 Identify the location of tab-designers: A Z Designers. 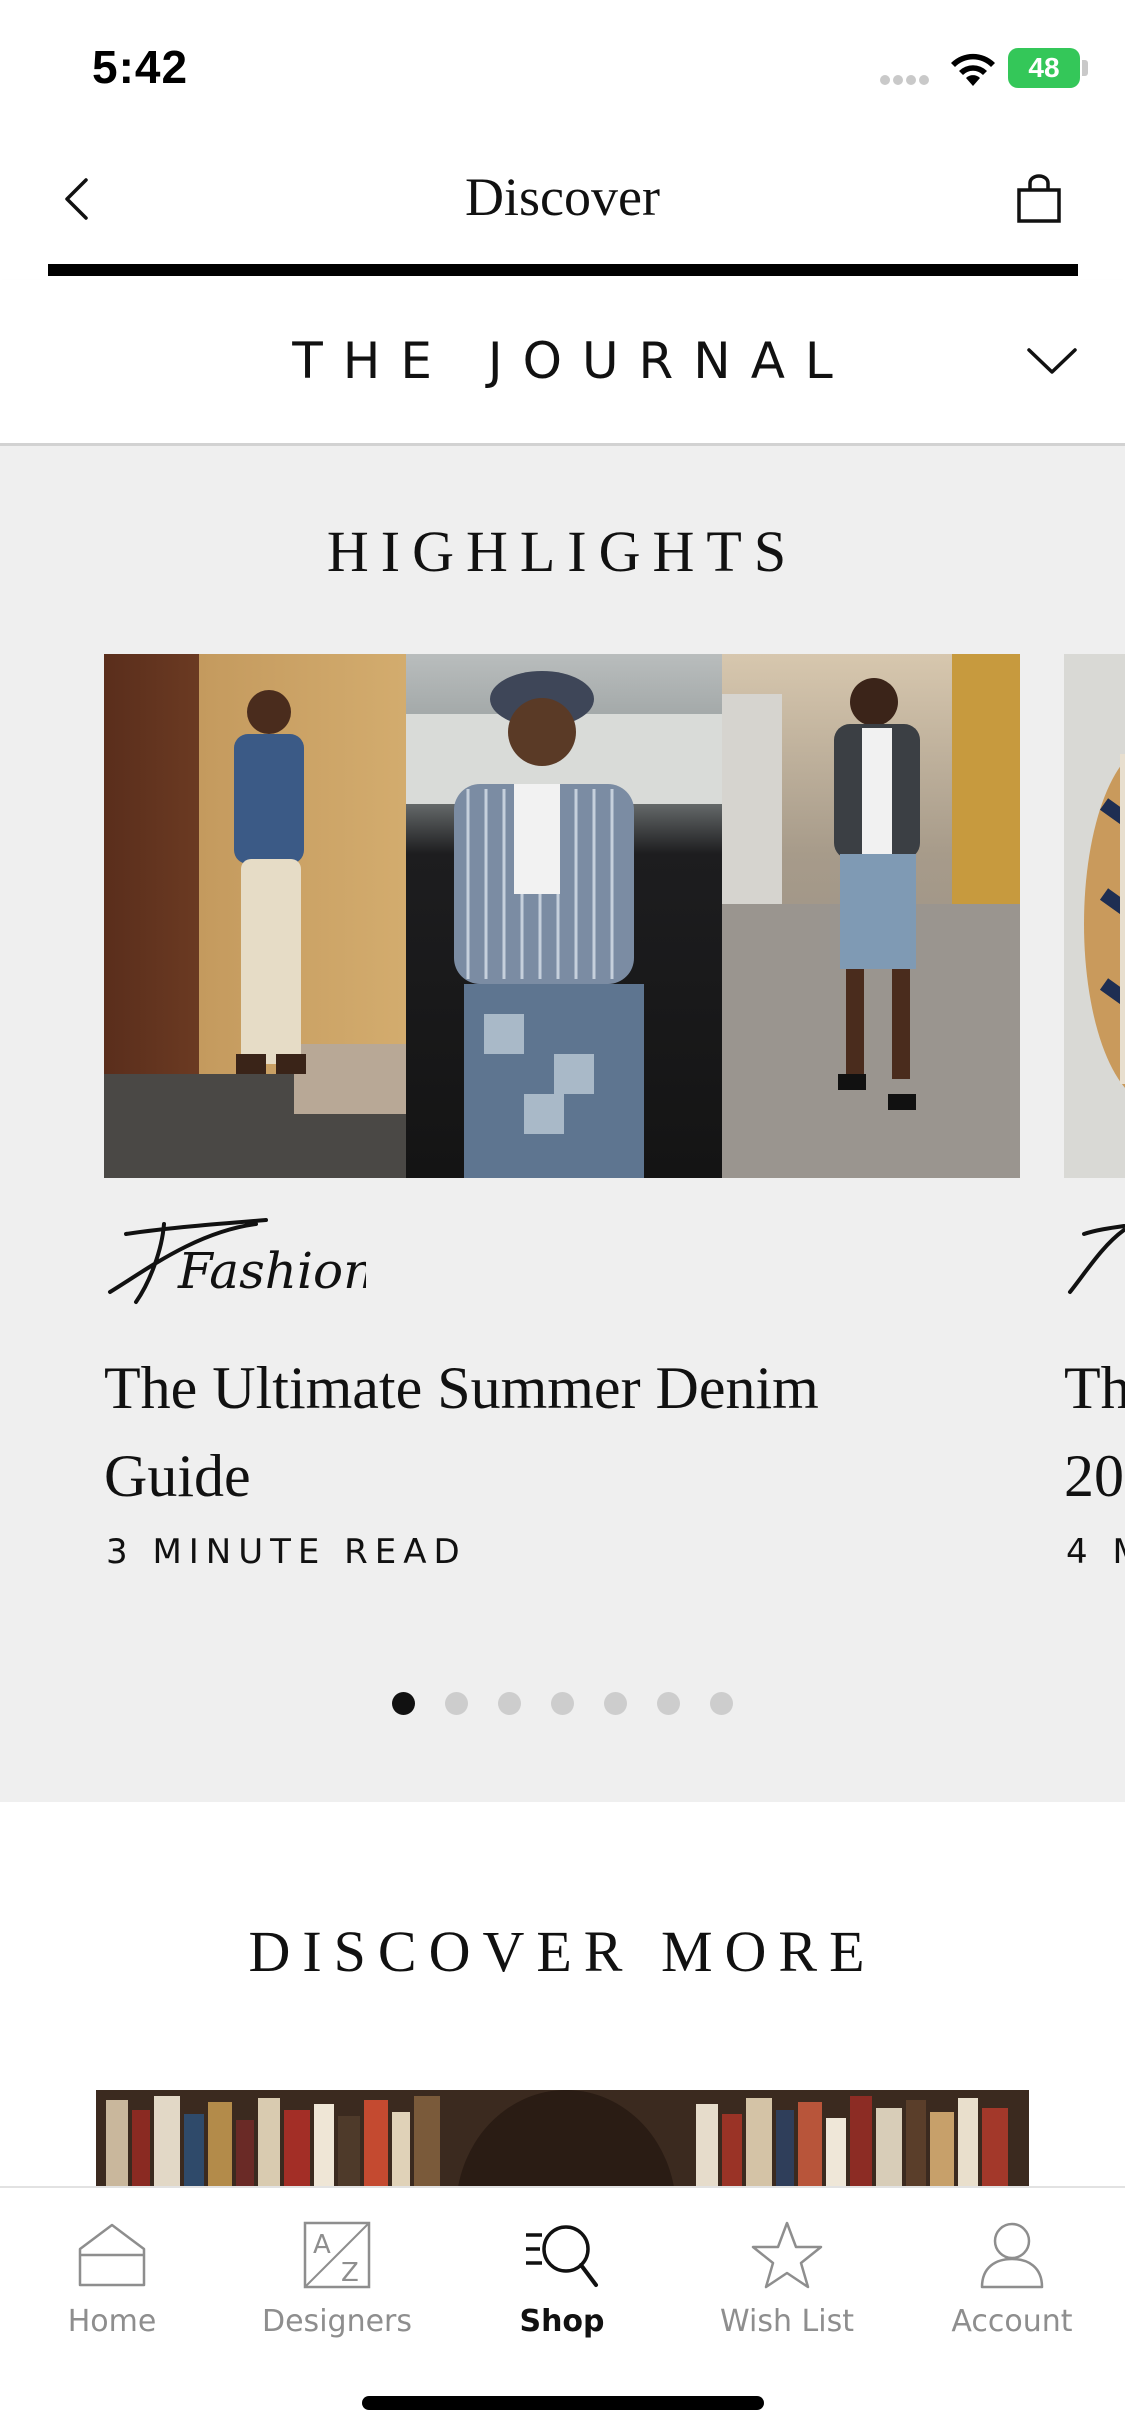
(337, 2285).